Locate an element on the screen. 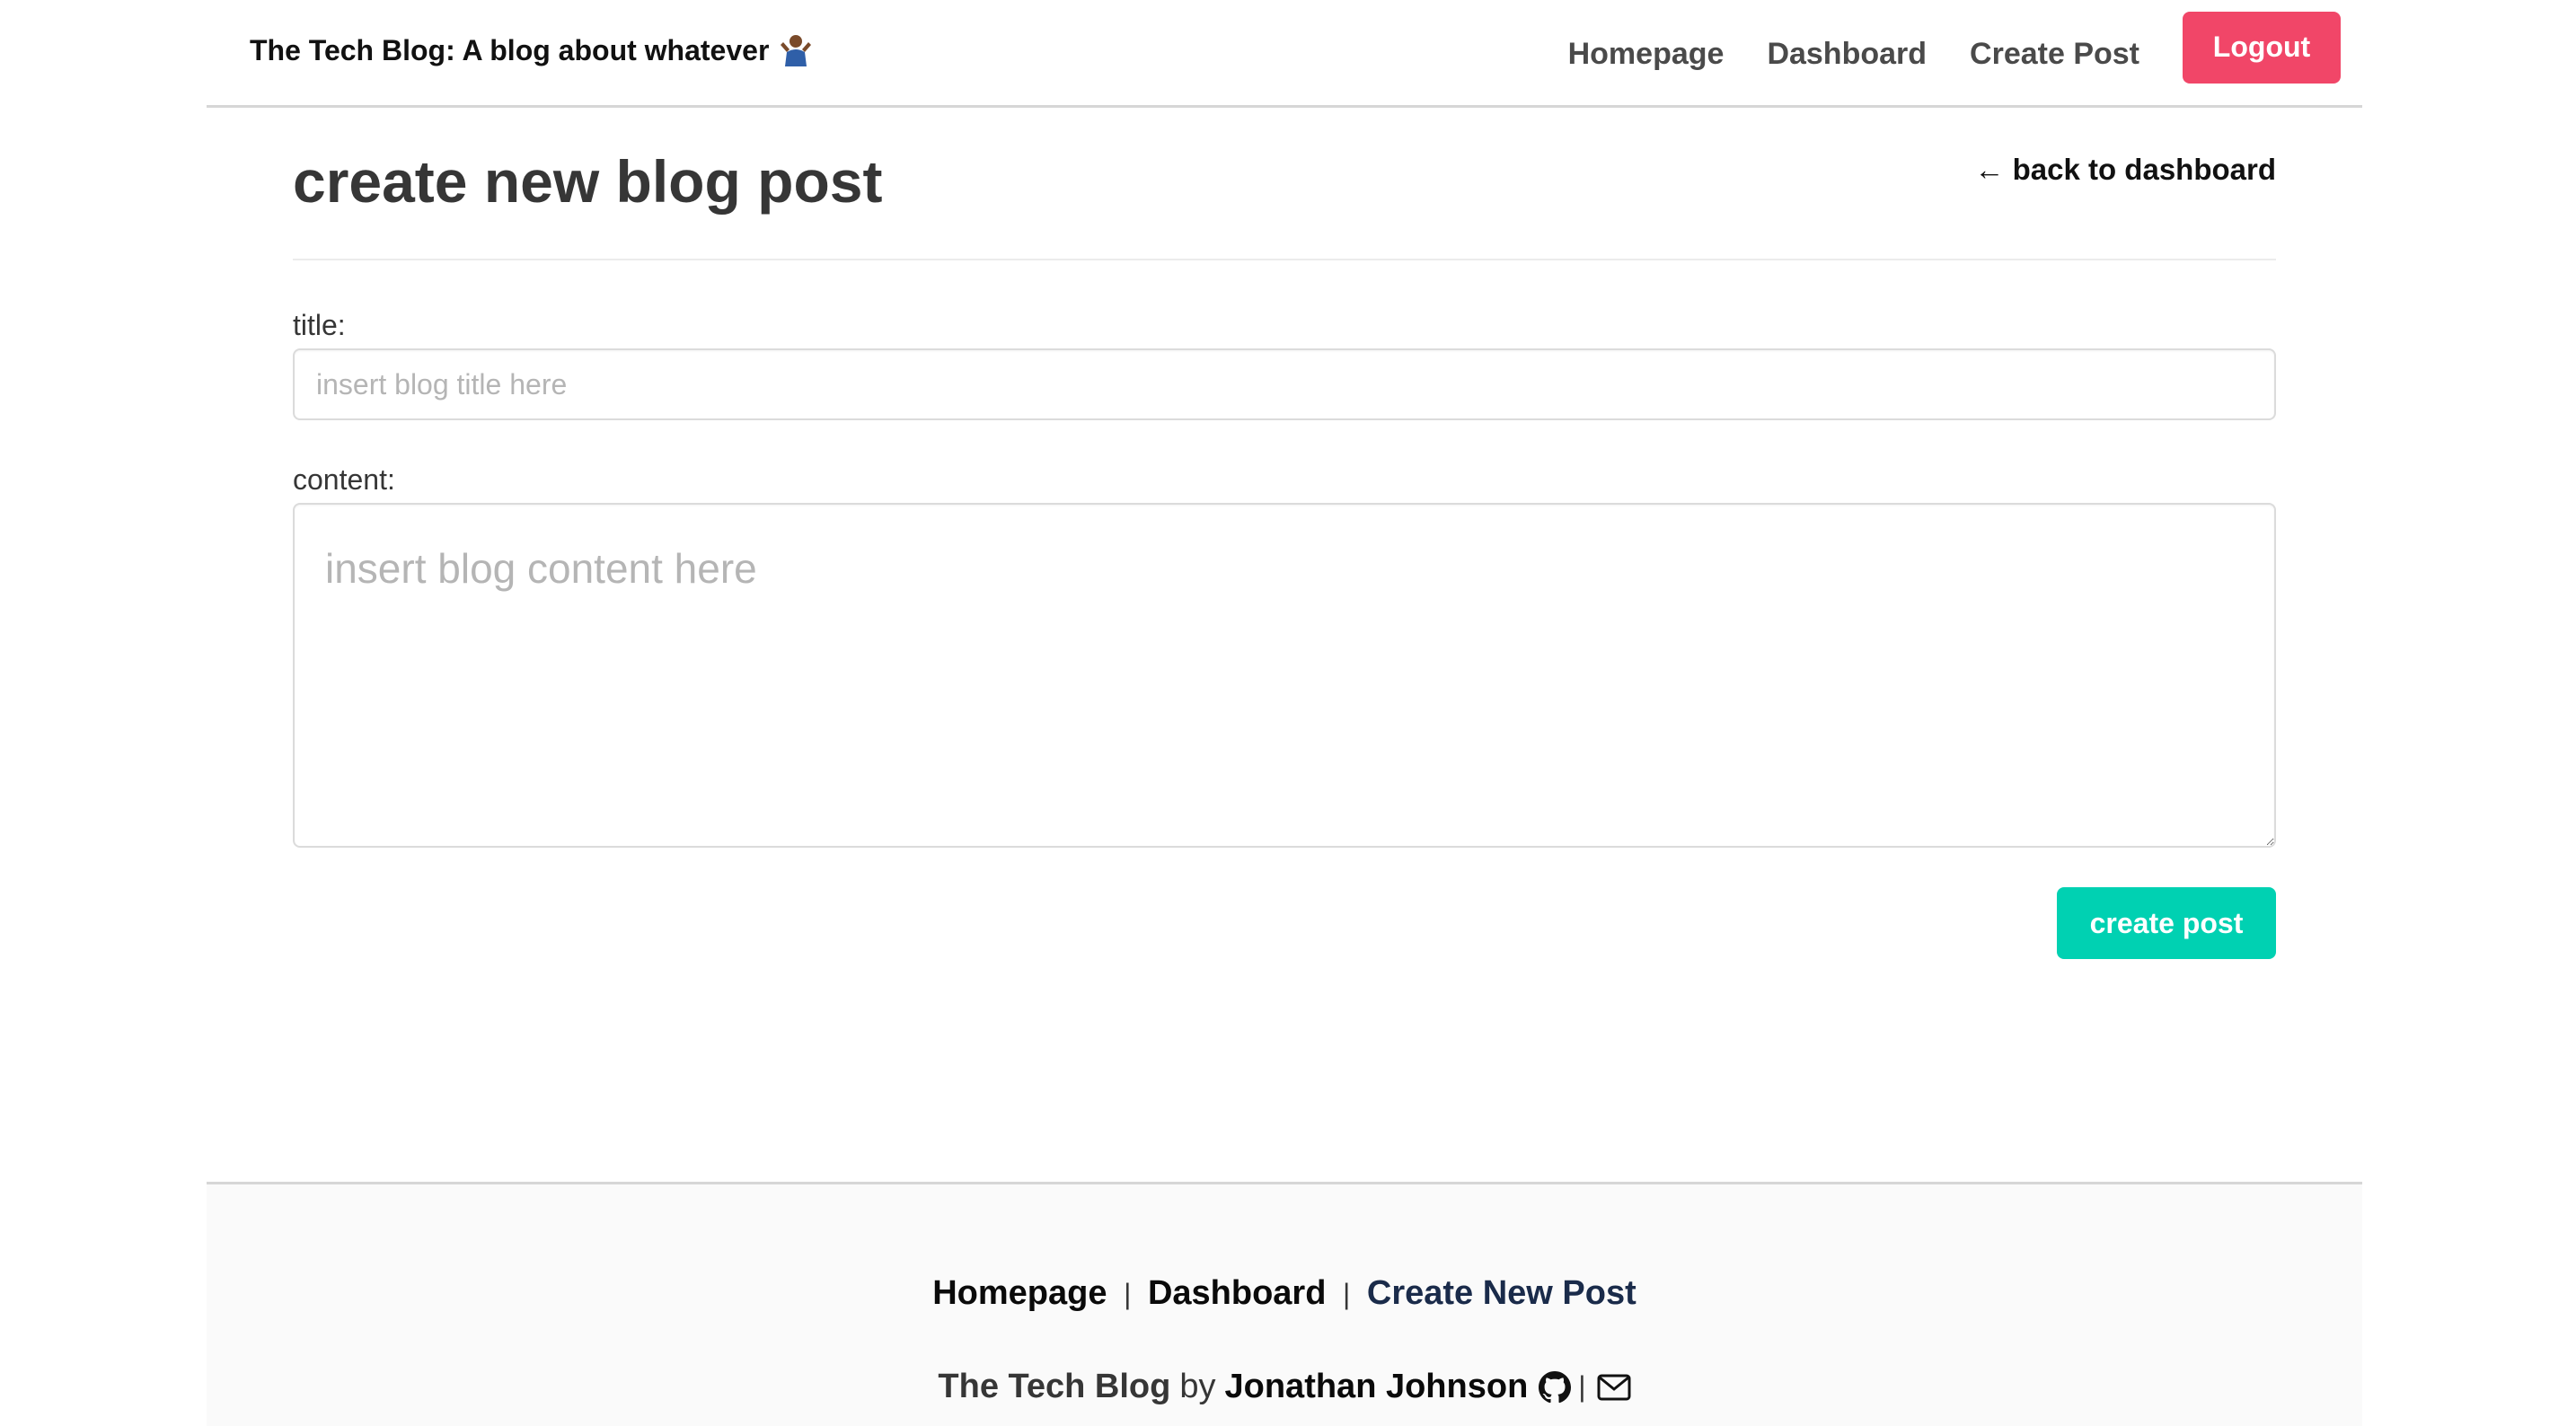 The image size is (2576, 1426). footer-credit: The Tech Blog by Jonathan Johnson | is located at coordinates (1284, 1387).